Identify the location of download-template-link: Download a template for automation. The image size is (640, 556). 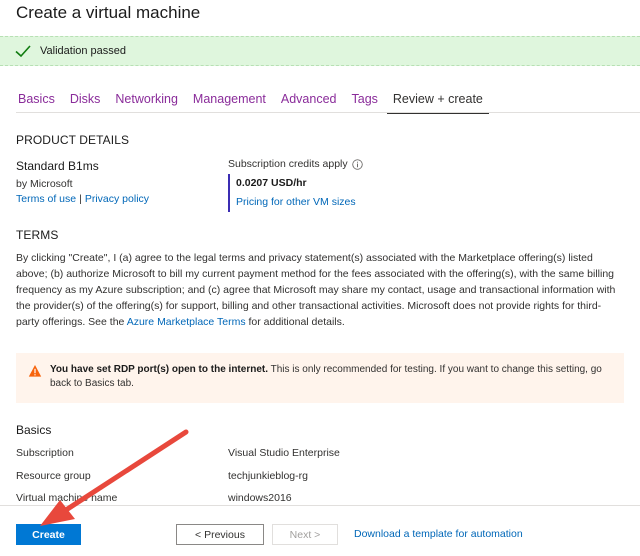
(438, 534).